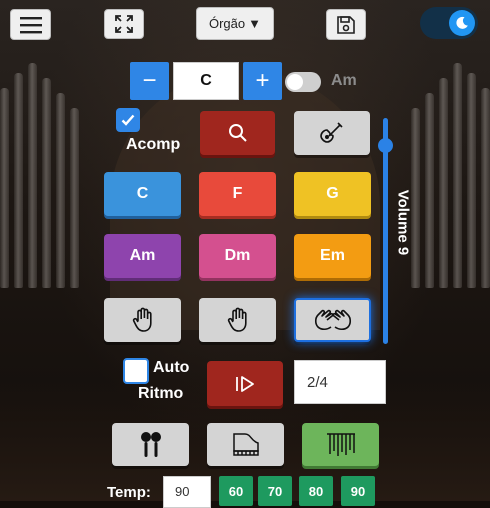  I want to click on clap-button, so click(332, 320).